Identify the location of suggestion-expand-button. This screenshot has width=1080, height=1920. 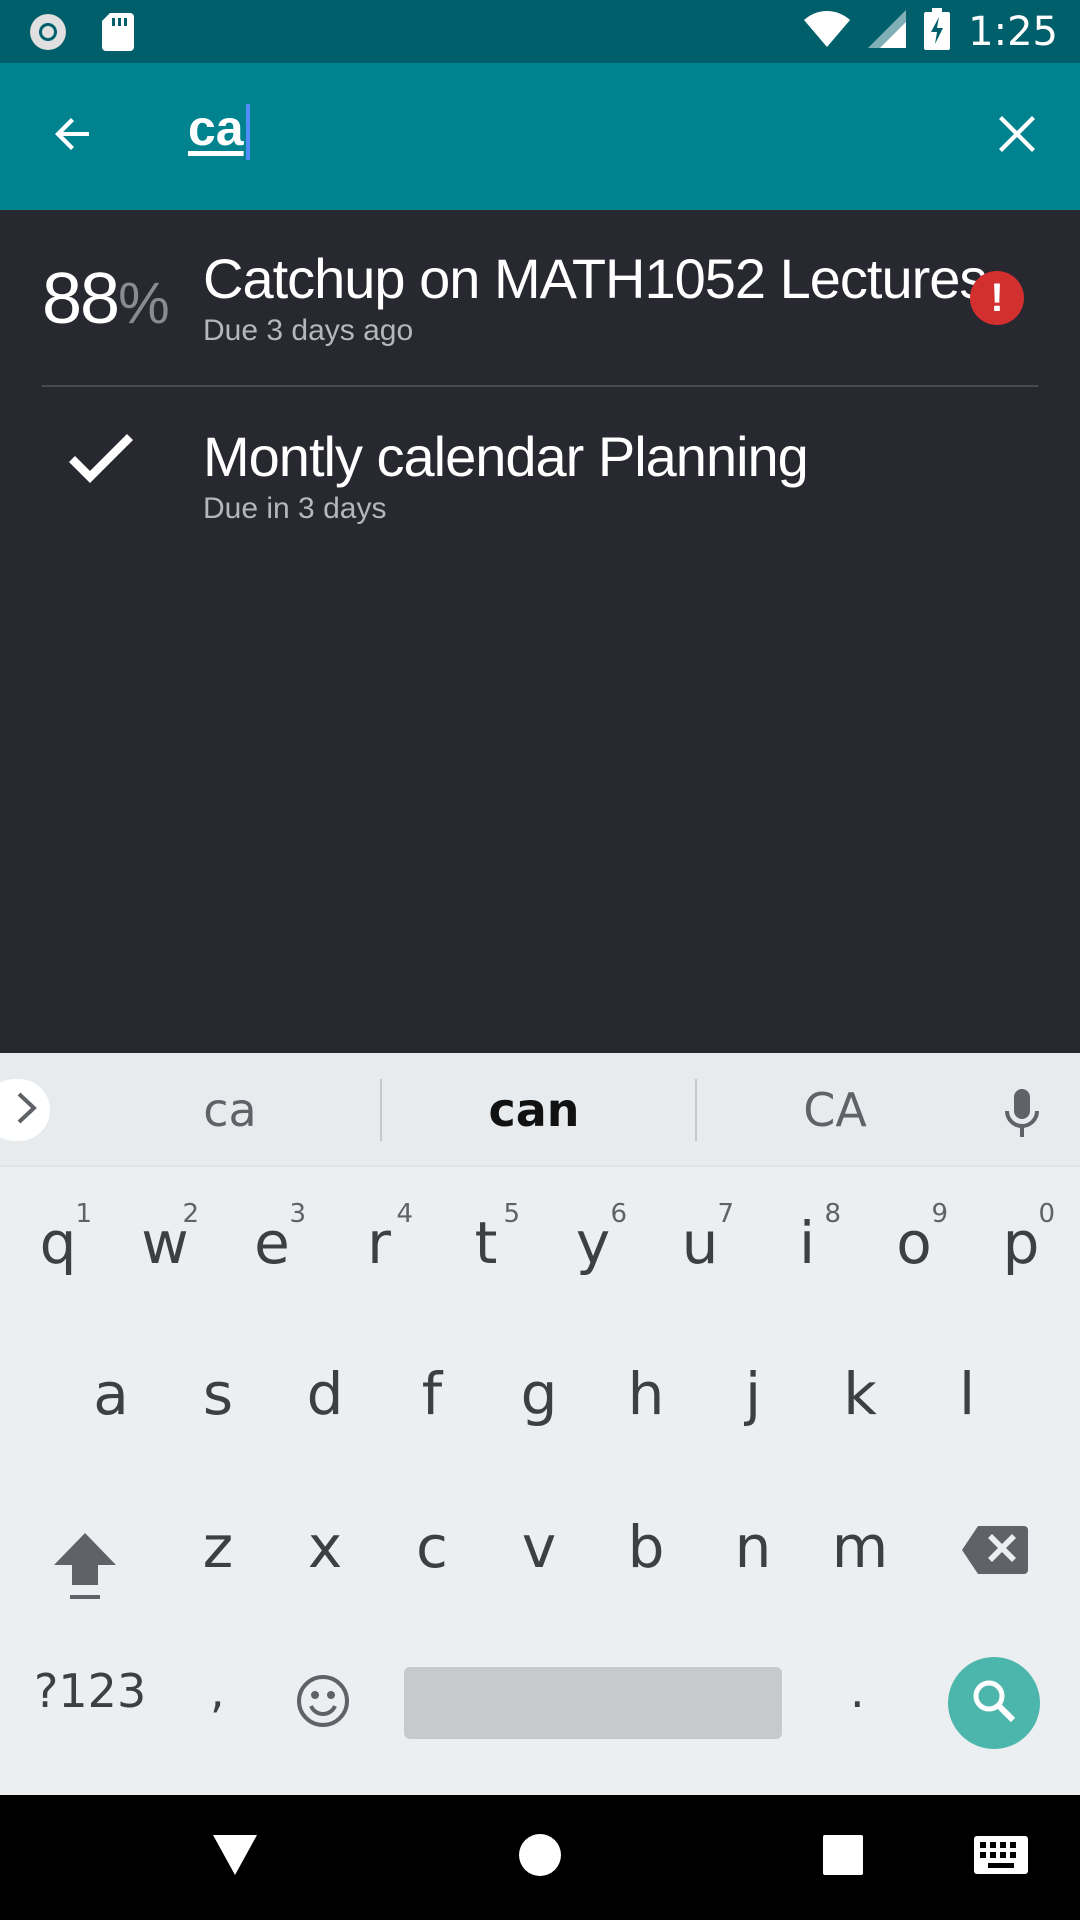
(25, 1110).